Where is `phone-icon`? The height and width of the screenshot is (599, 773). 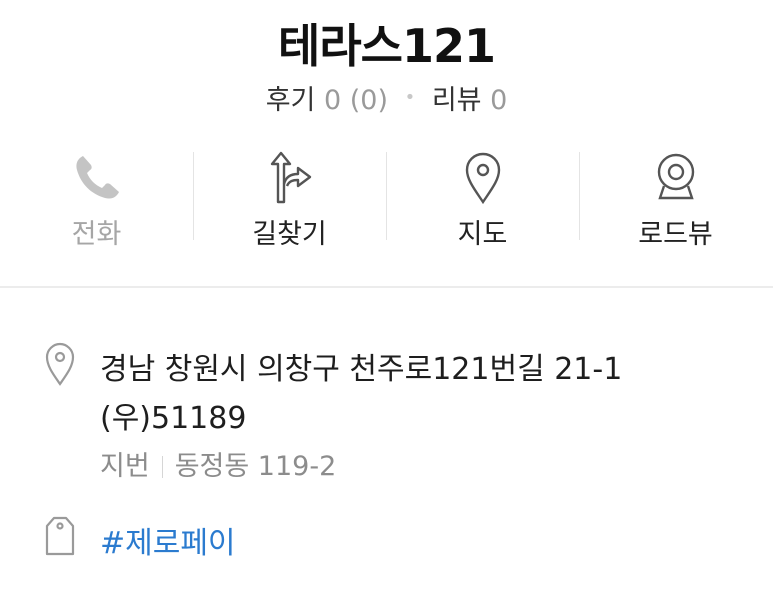 phone-icon is located at coordinates (96, 178).